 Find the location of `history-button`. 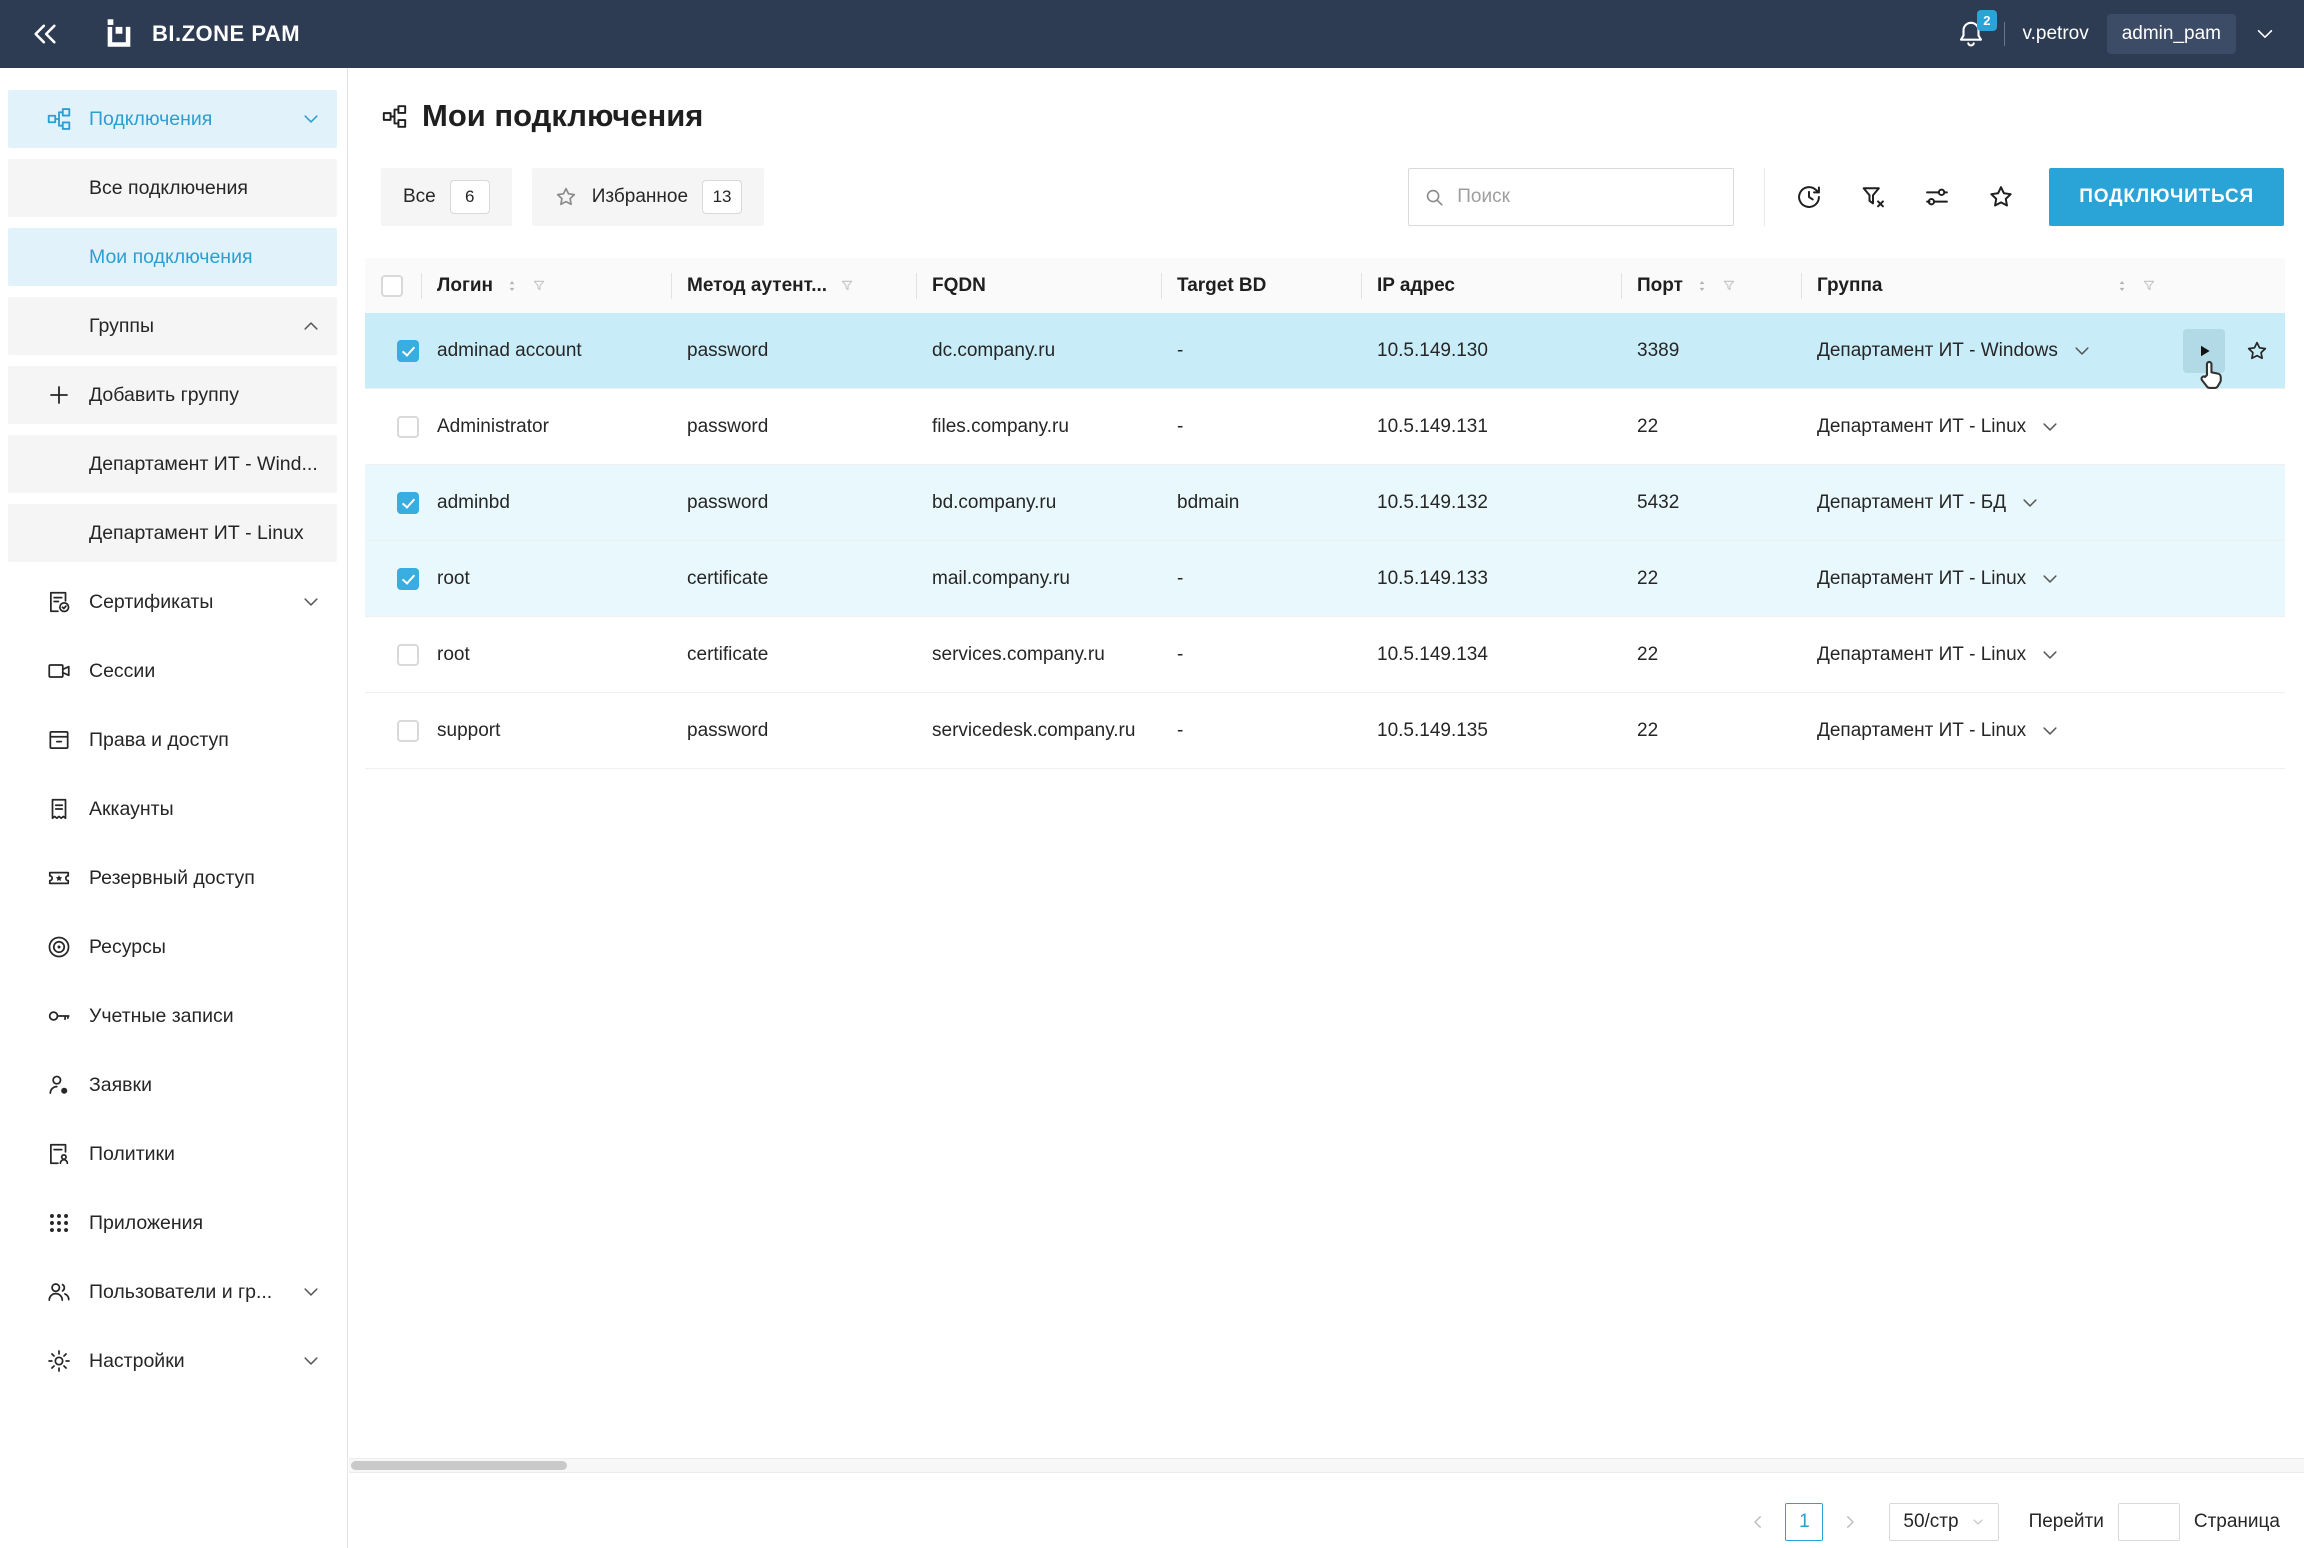

history-button is located at coordinates (1809, 197).